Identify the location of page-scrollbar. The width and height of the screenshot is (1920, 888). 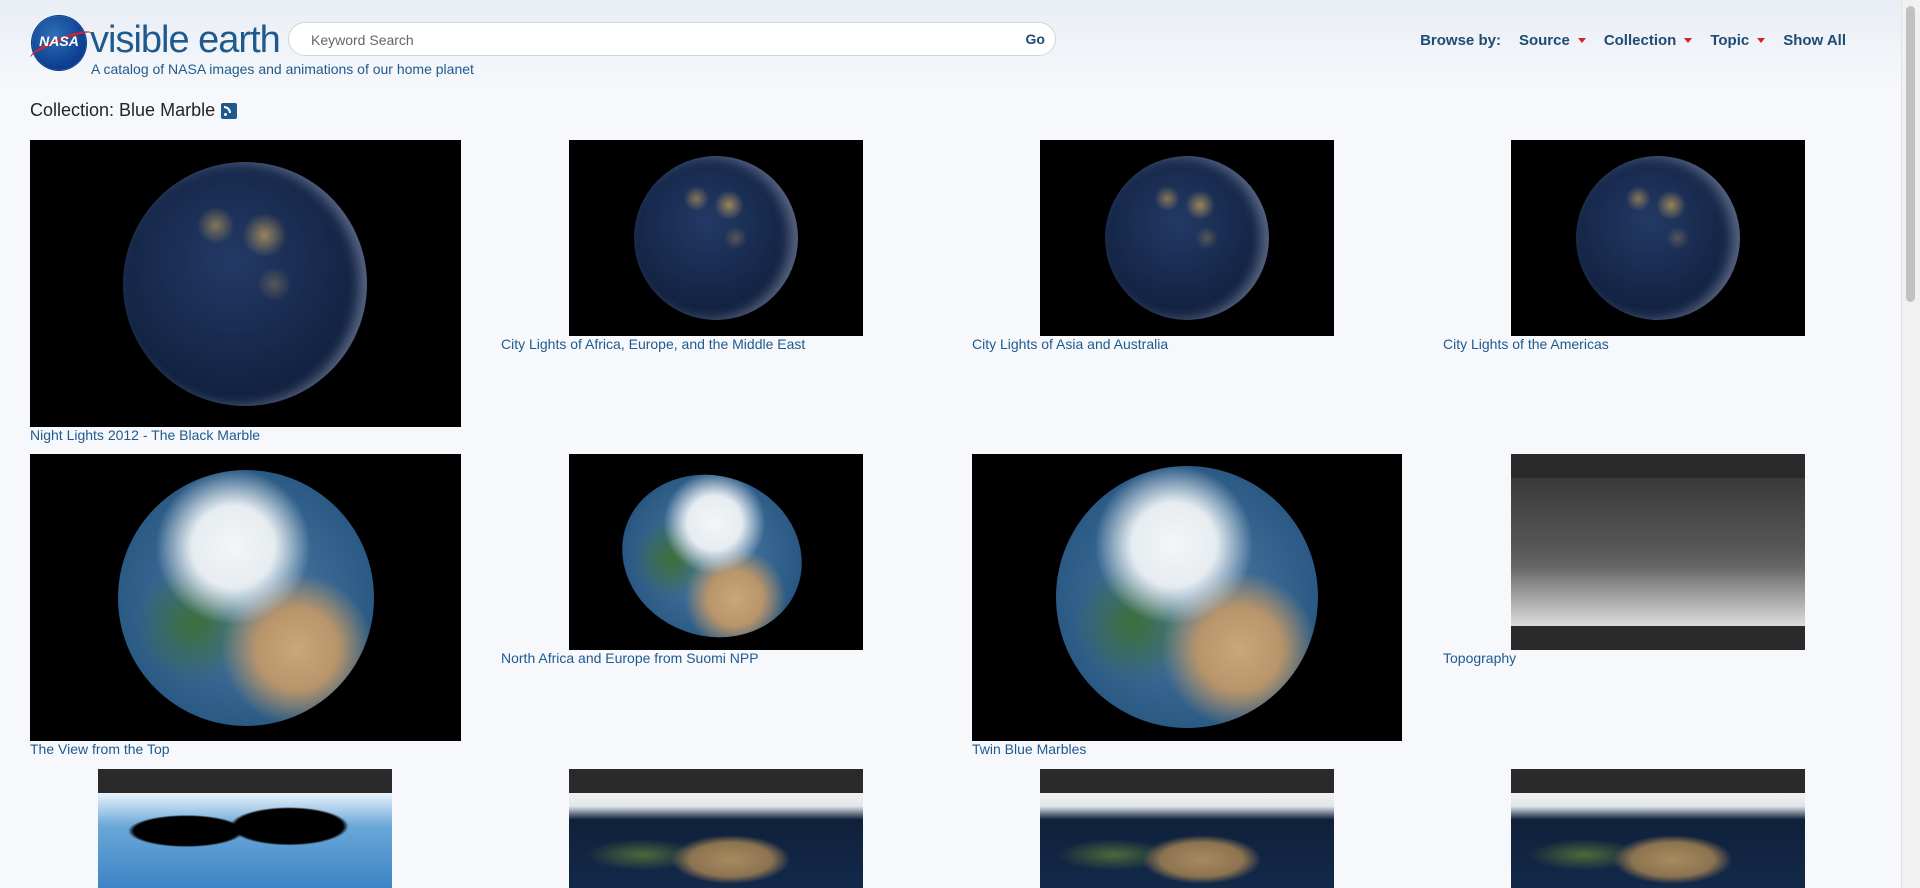
(1910, 444).